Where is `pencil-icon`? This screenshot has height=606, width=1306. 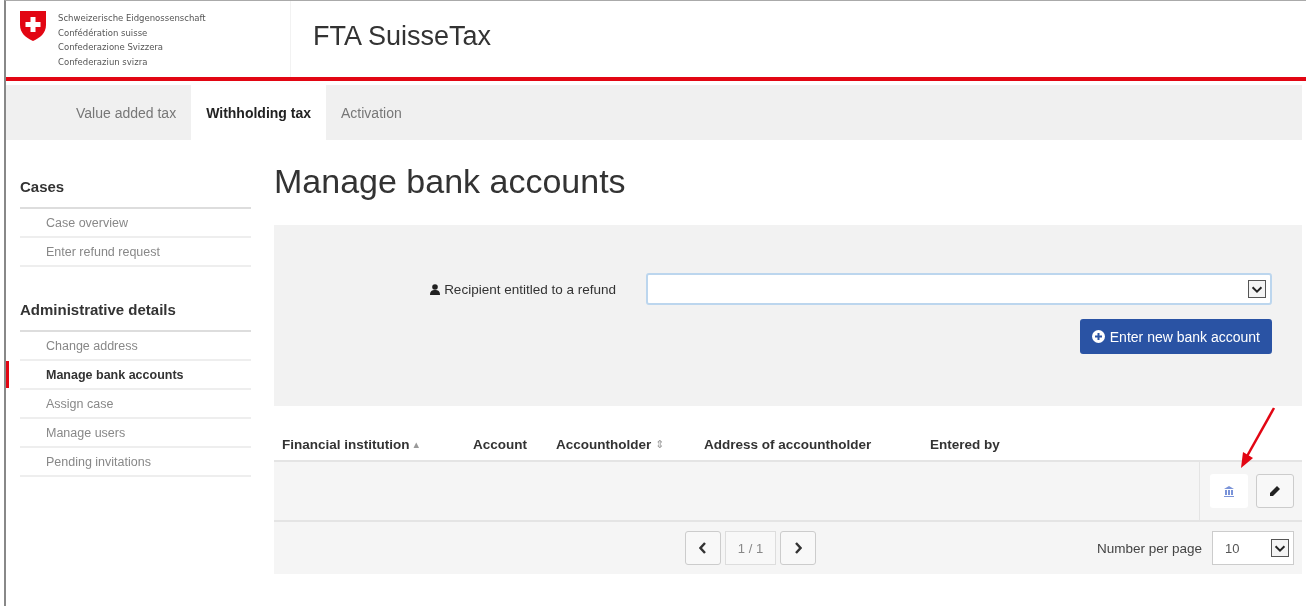 pencil-icon is located at coordinates (1275, 491).